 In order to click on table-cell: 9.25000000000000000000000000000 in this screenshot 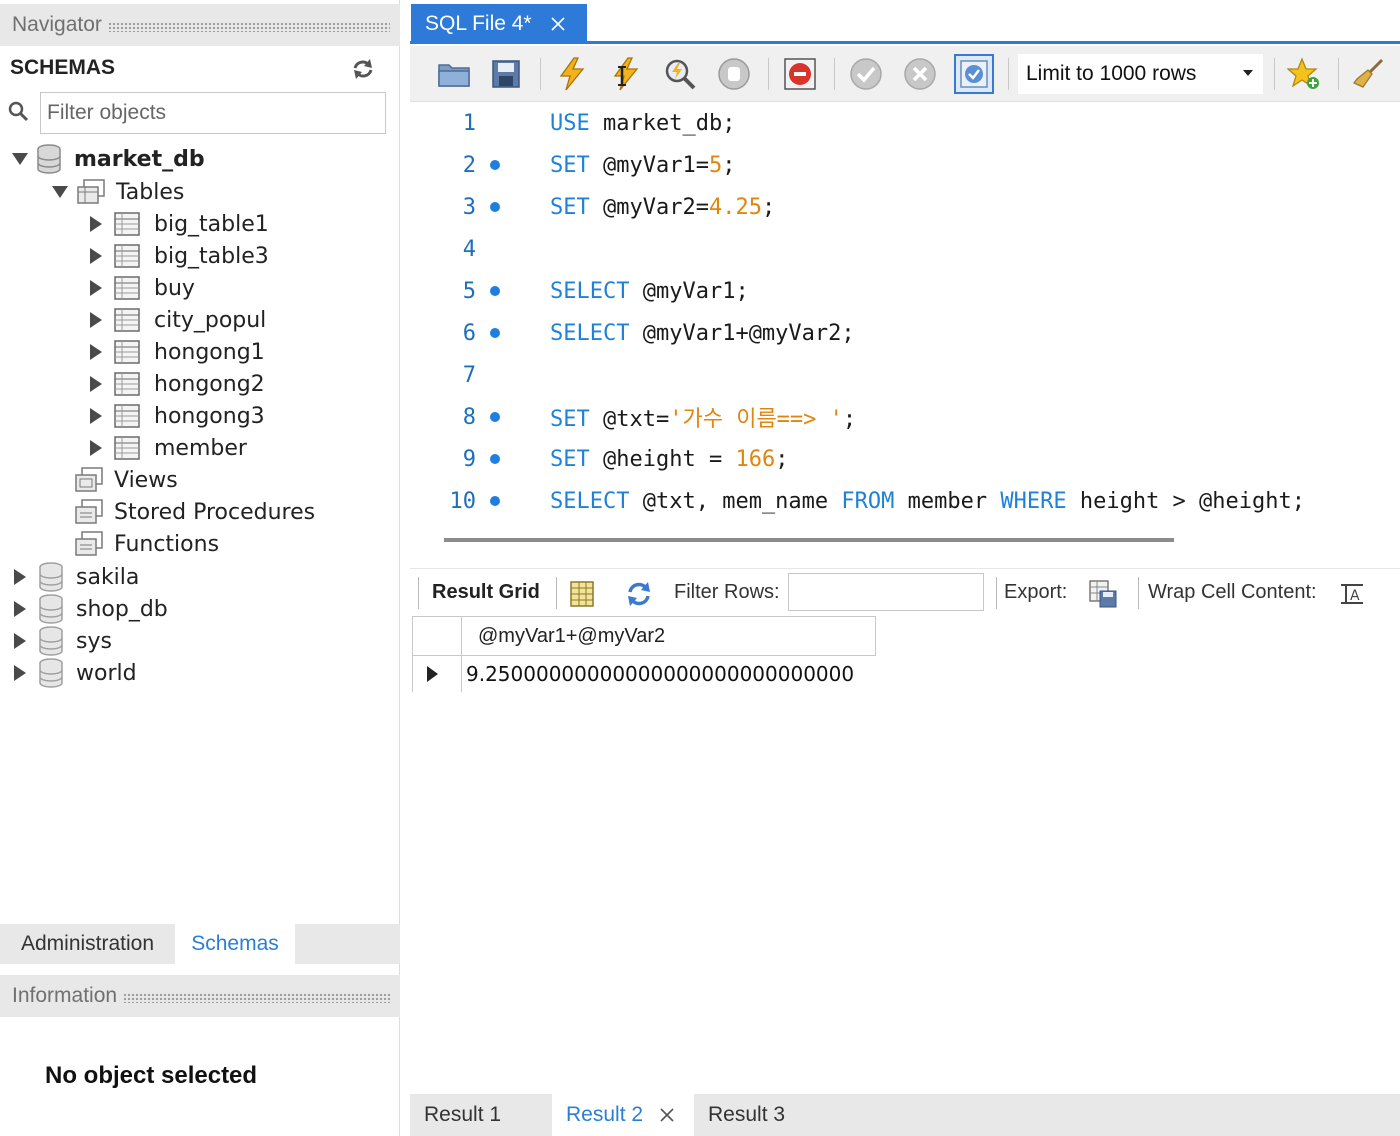, I will do `click(671, 674)`.